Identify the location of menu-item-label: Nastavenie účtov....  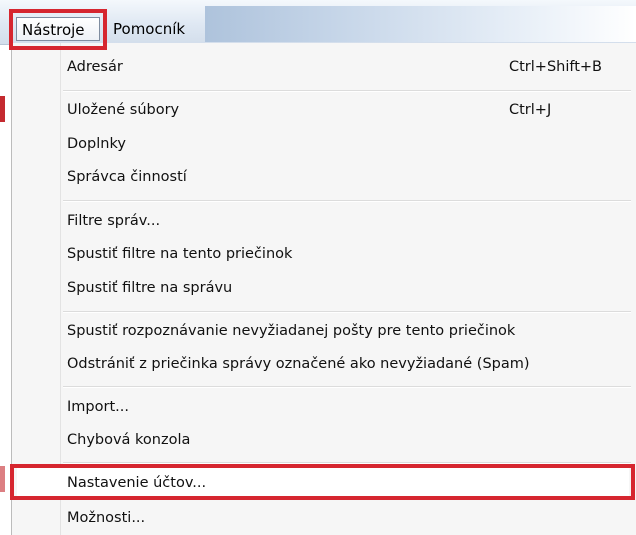
(137, 483).